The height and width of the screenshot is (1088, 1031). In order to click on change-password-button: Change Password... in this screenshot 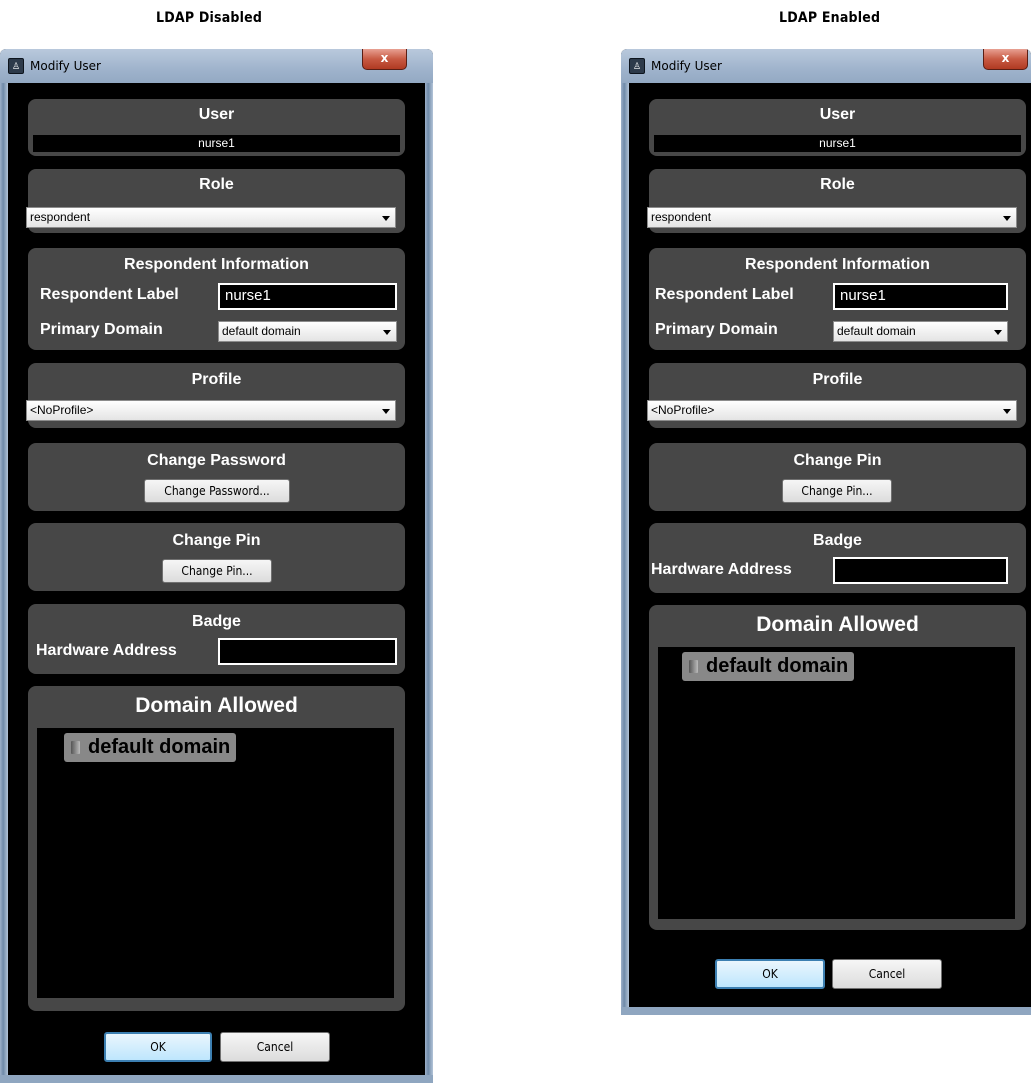, I will do `click(217, 491)`.